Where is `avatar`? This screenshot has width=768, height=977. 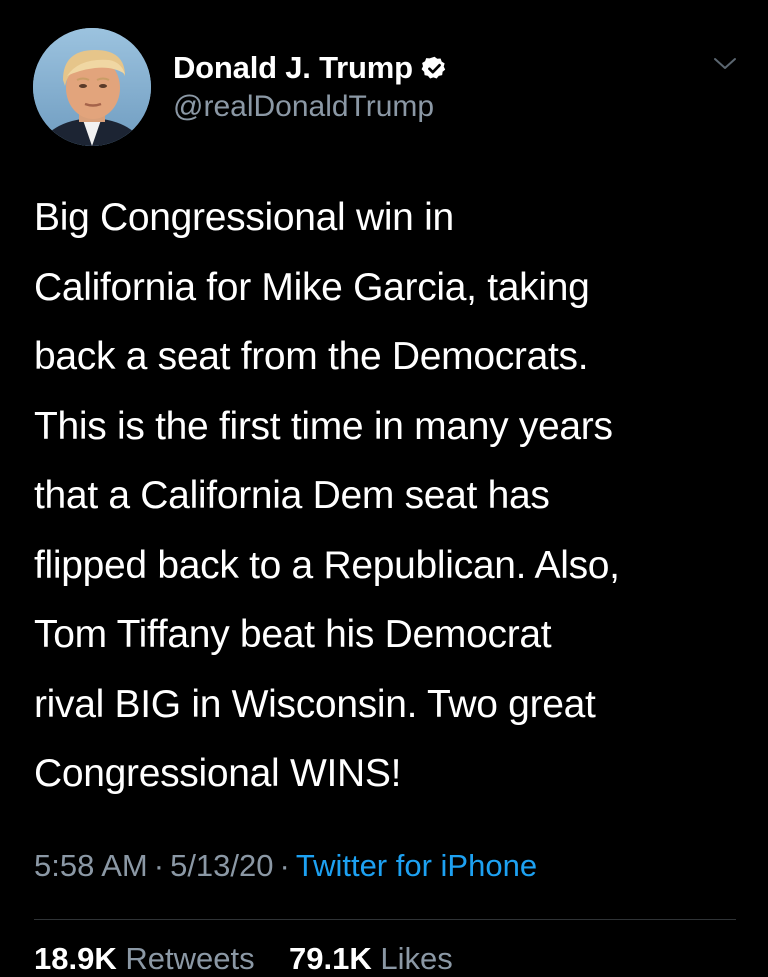 avatar is located at coordinates (92, 87).